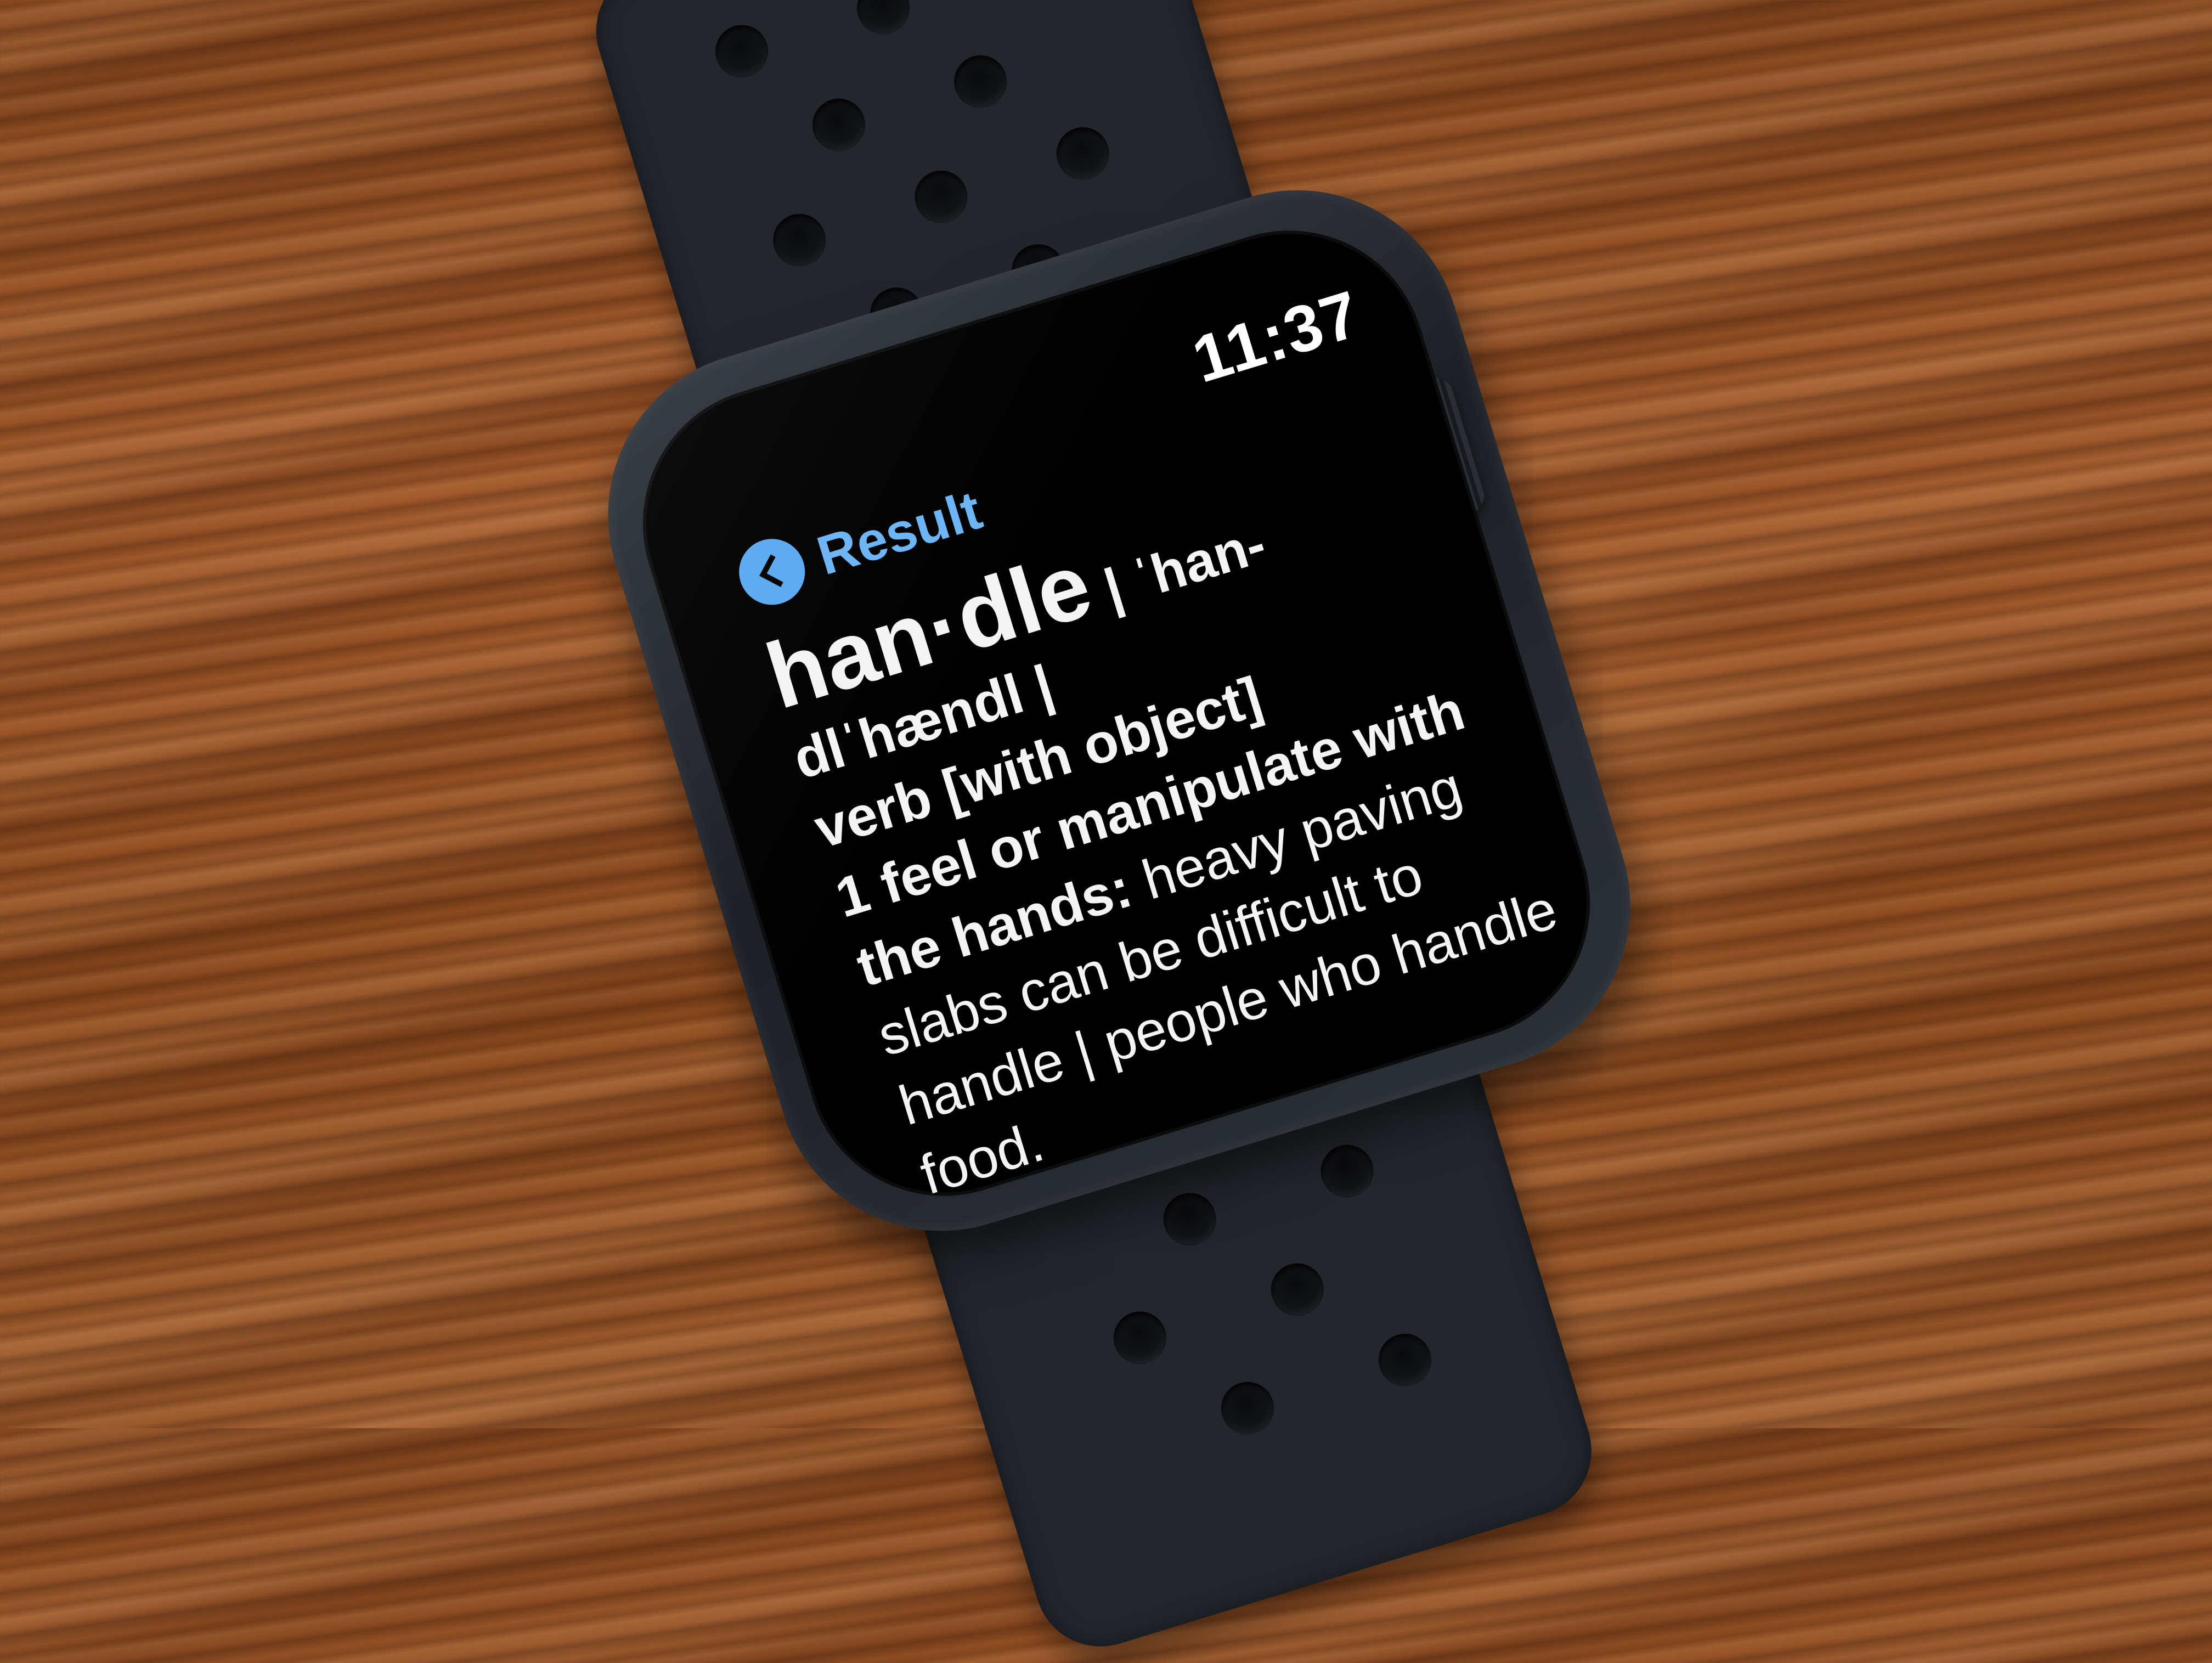  What do you see at coordinates (773, 572) in the screenshot?
I see `chevron-left-icon` at bounding box center [773, 572].